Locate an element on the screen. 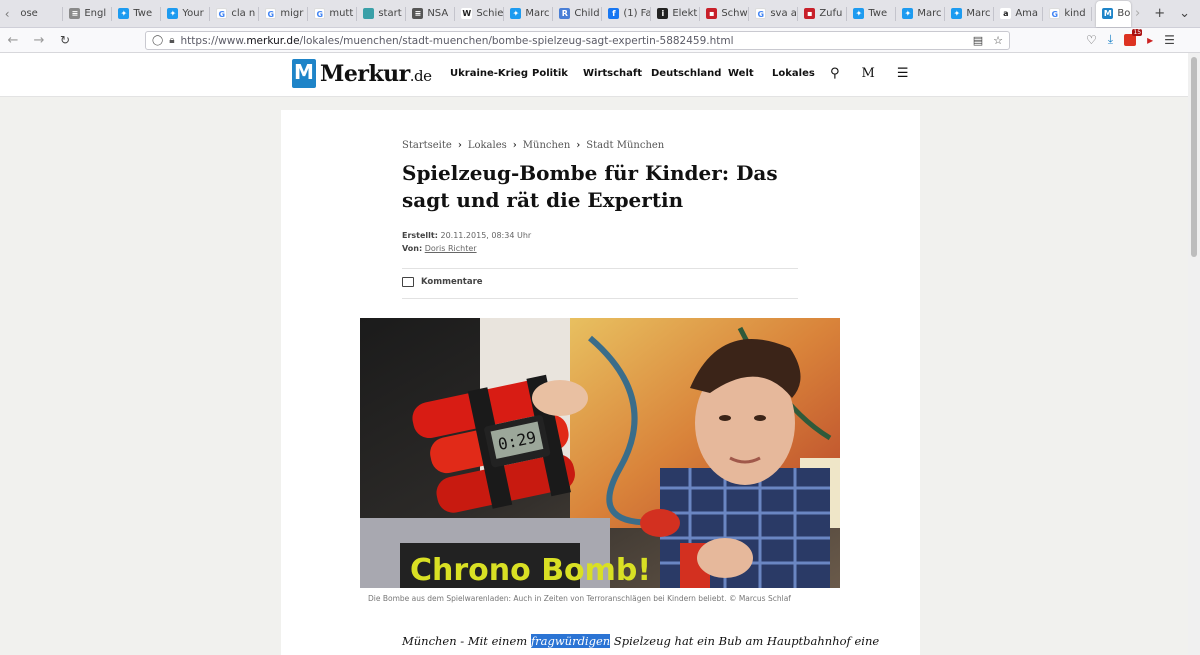  extension-ublock-icon: 15 is located at coordinates (1133, 37).